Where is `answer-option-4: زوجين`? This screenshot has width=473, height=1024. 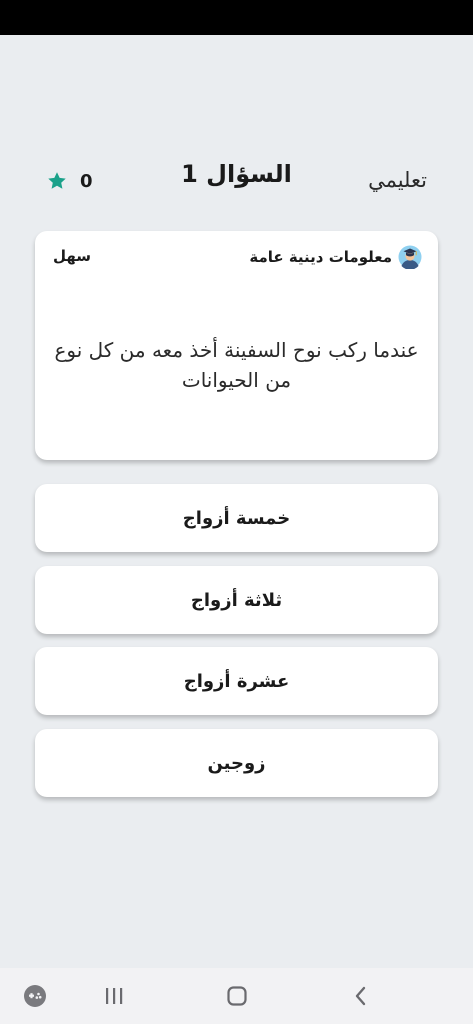 answer-option-4: زوجين is located at coordinates (236, 763).